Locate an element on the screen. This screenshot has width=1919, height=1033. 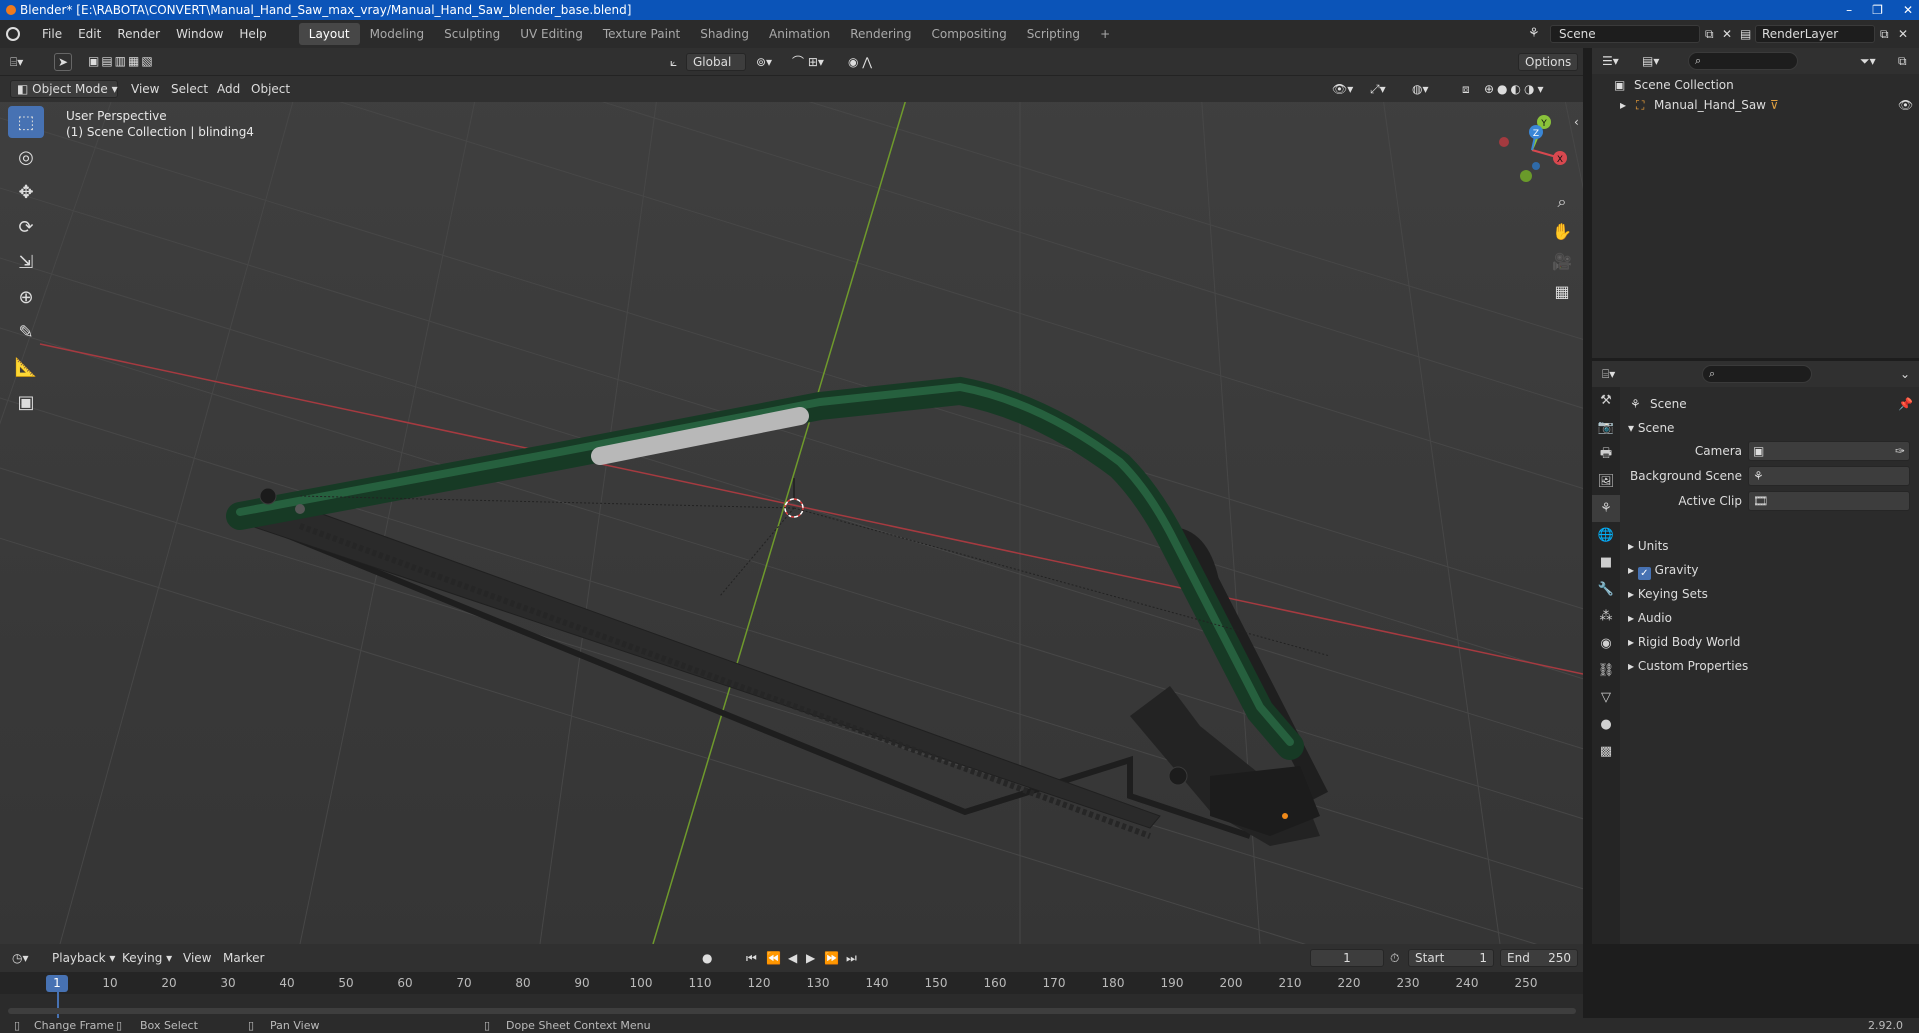
tab-animation: Animation is located at coordinates (799, 34).